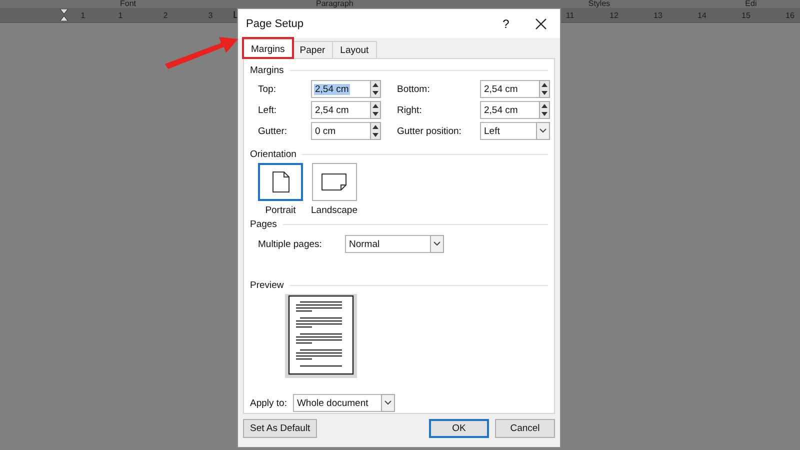 The height and width of the screenshot is (450, 800). I want to click on dropdown-field: Left, so click(515, 131).